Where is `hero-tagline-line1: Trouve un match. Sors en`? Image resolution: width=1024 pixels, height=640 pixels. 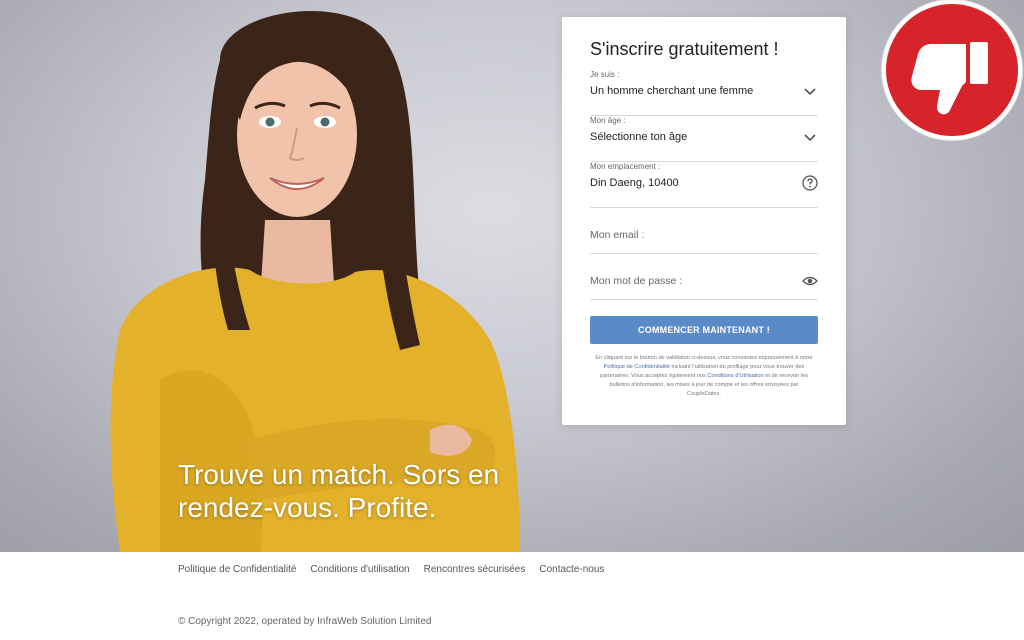 hero-tagline-line1: Trouve un match. Sors en is located at coordinates (339, 474).